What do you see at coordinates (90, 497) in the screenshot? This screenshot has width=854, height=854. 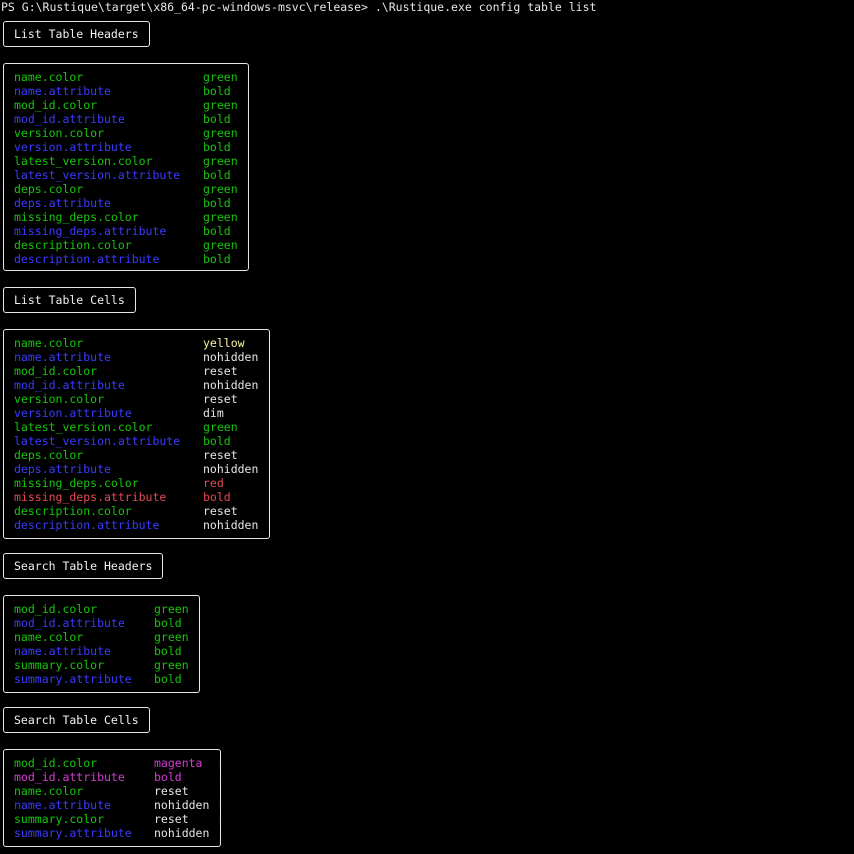 I see `config-key: missing_deps.attribute` at bounding box center [90, 497].